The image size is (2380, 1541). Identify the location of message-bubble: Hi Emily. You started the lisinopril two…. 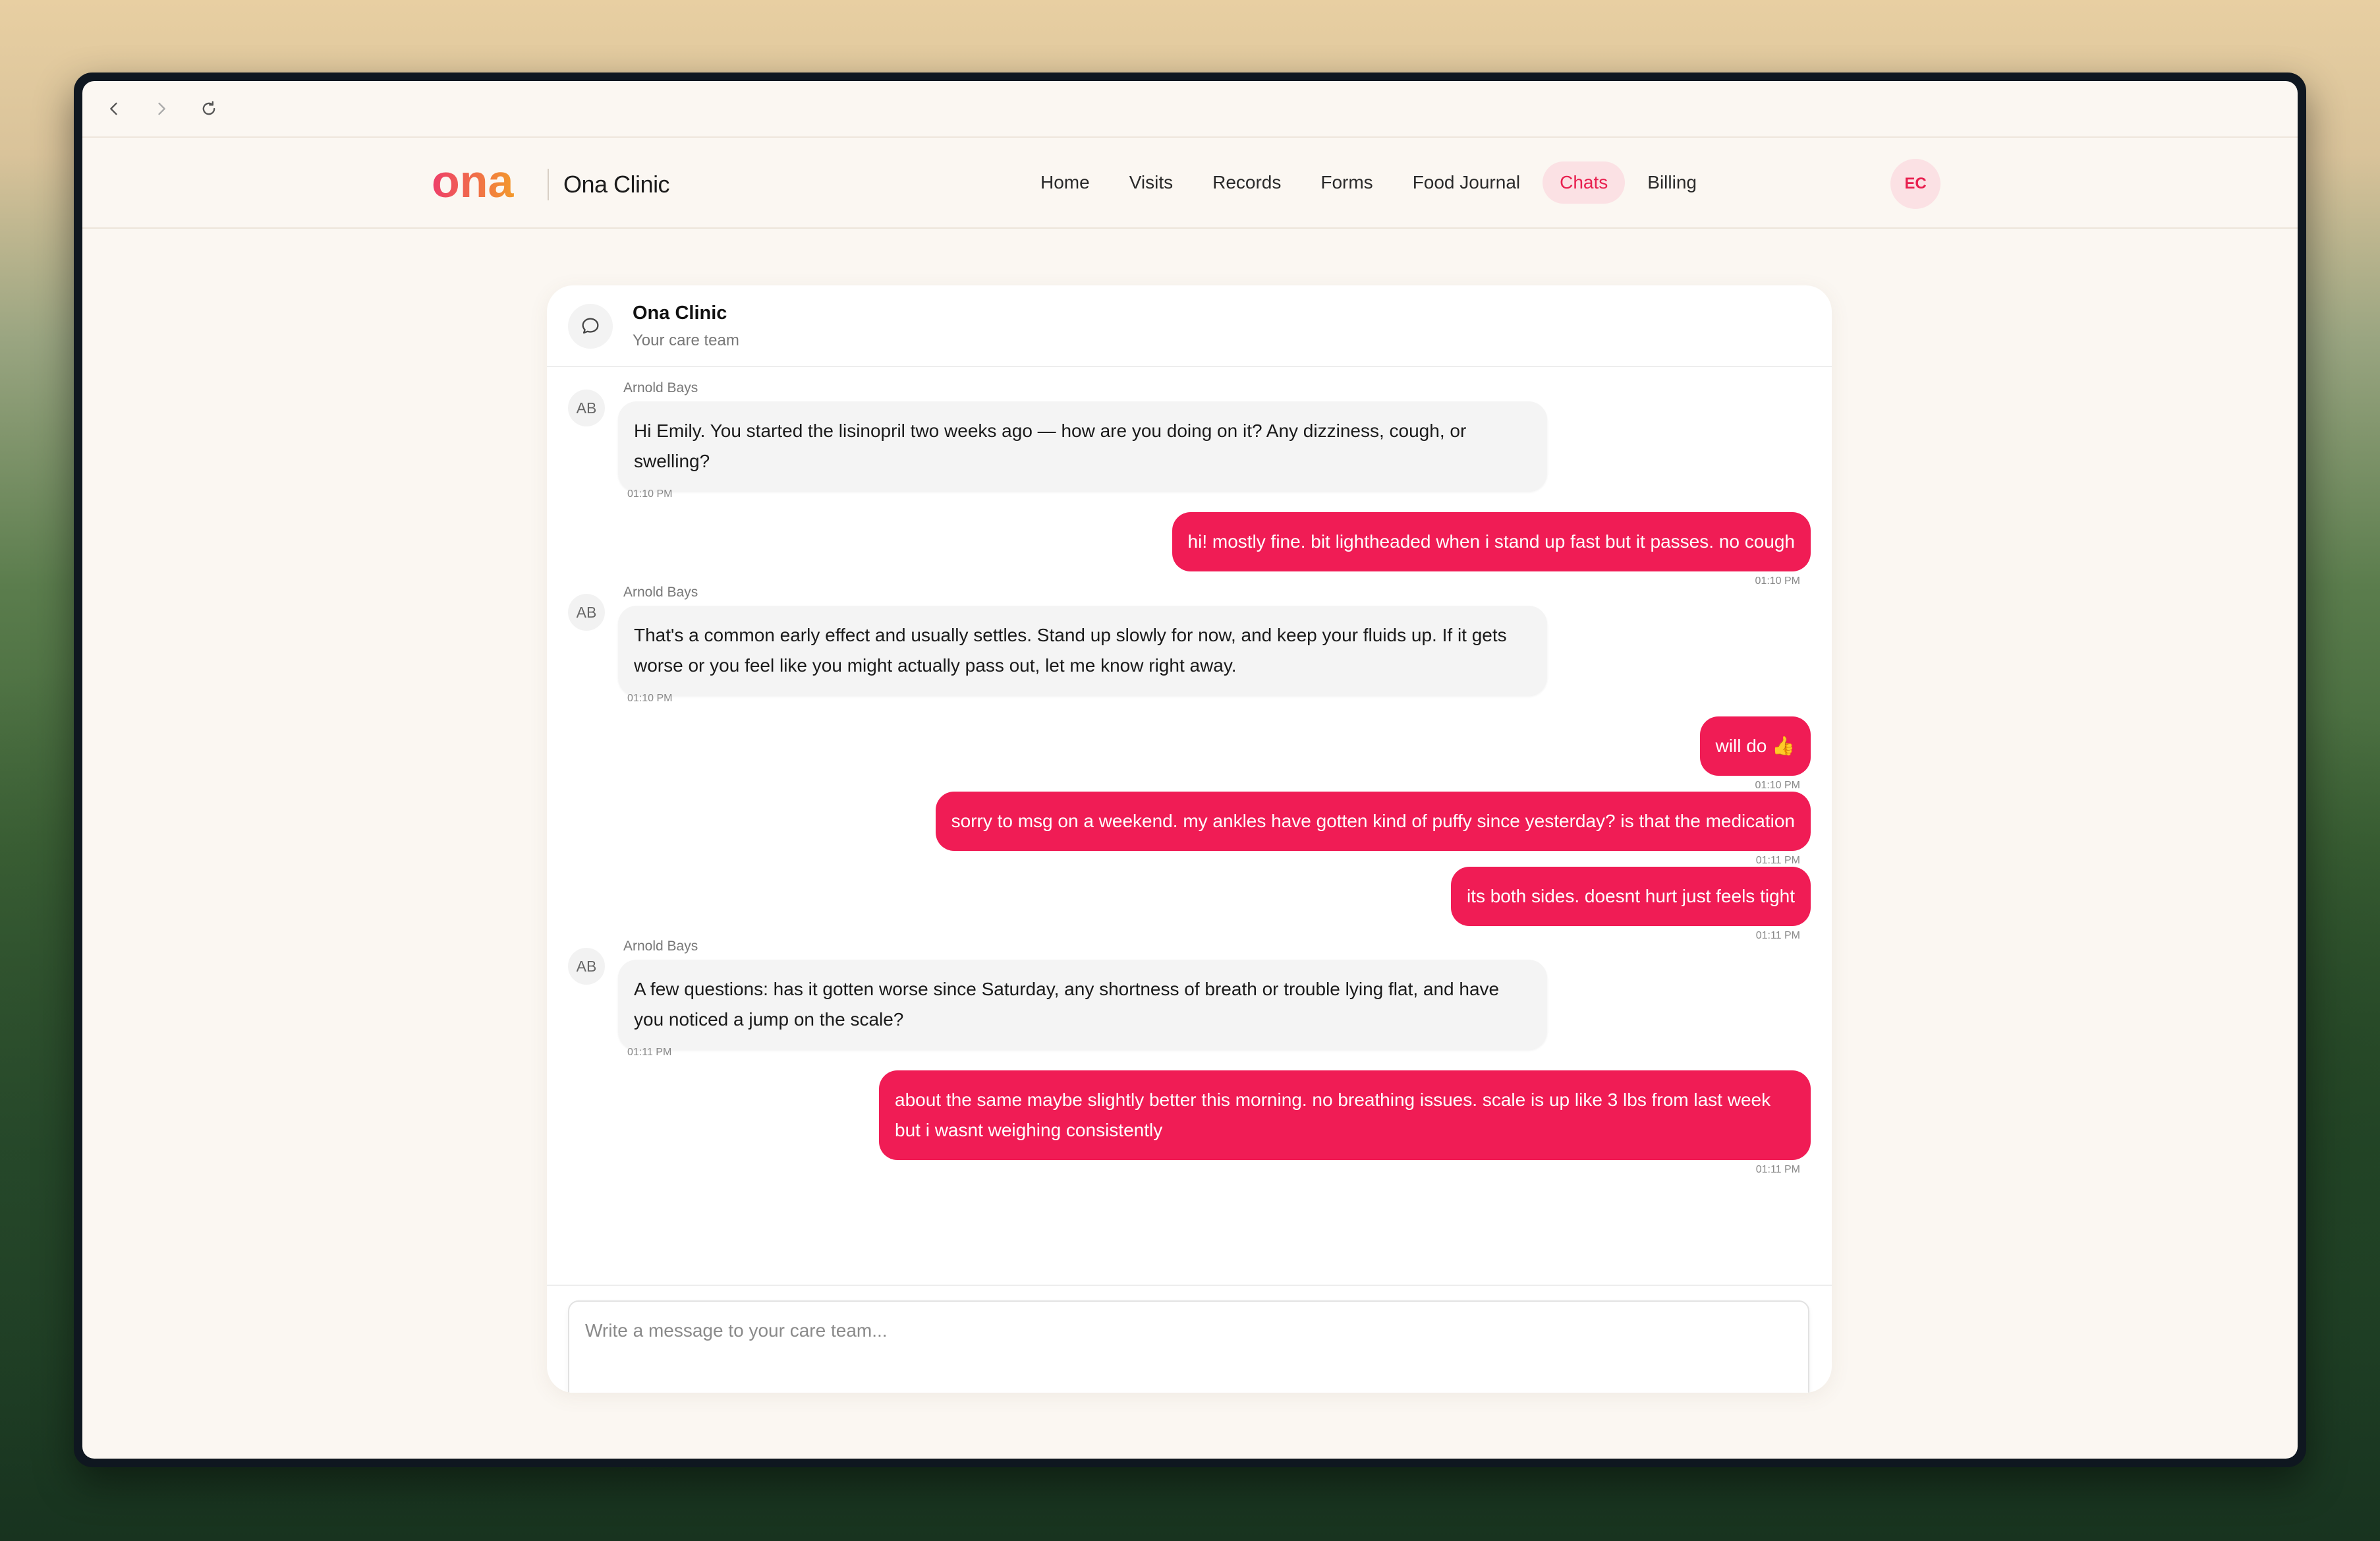
(1082, 446).